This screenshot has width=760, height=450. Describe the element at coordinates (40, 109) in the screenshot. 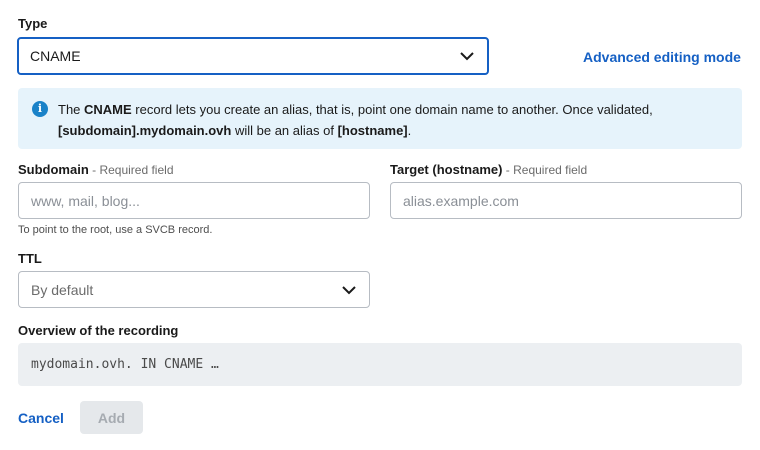

I see `info-icon: i` at that location.